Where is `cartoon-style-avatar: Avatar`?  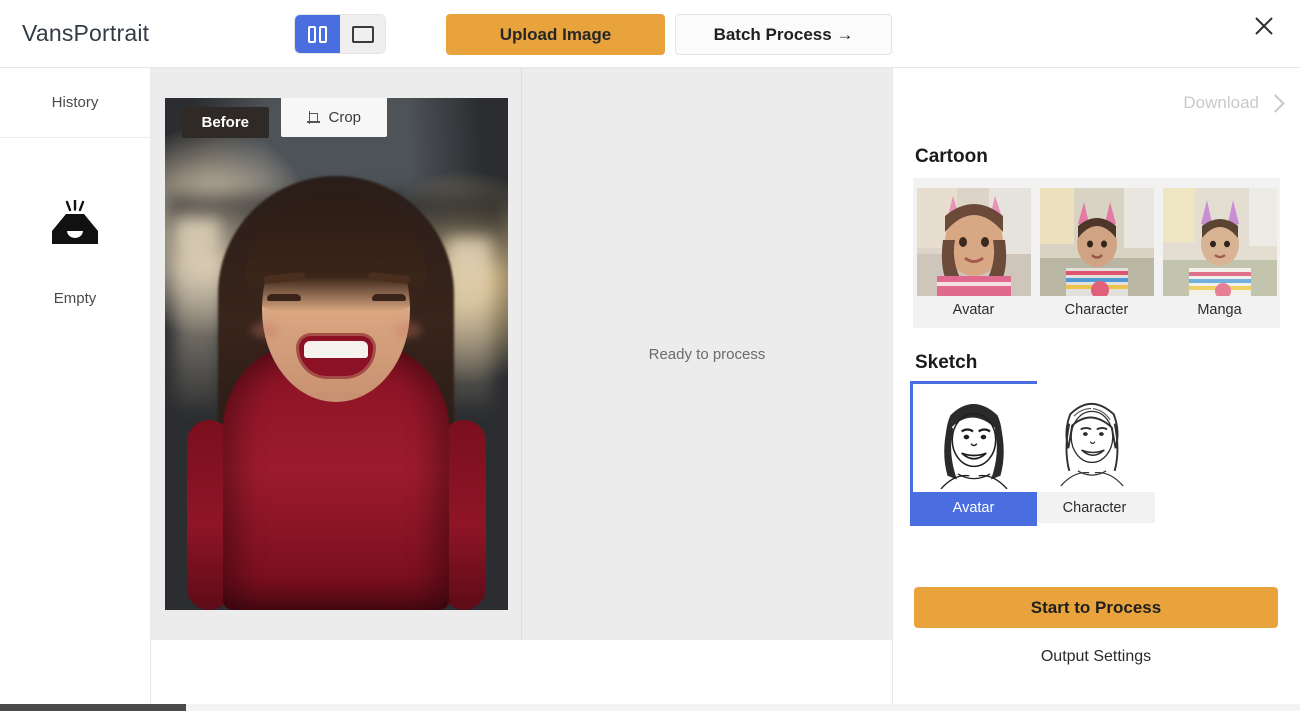
cartoon-style-avatar: Avatar is located at coordinates (973, 254).